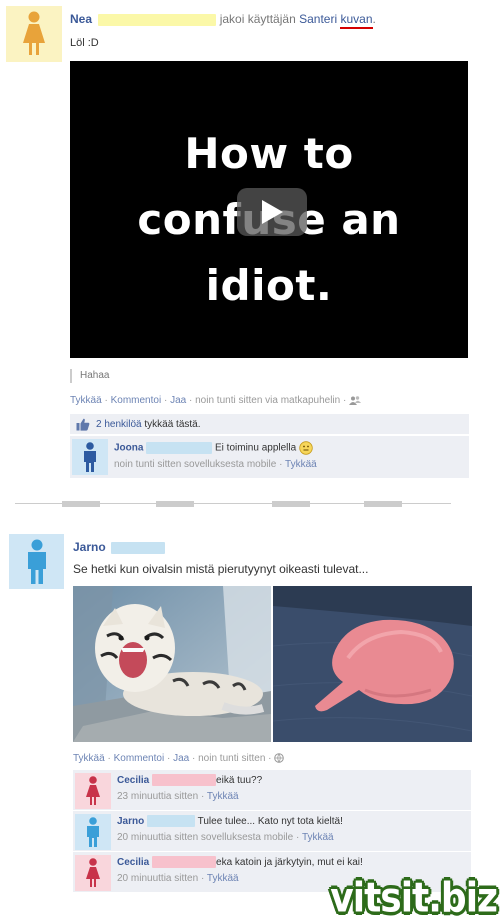 Image resolution: width=503 pixels, height=924 pixels. I want to click on comment-timestamp: 20 minuuttia sitten, so click(157, 878).